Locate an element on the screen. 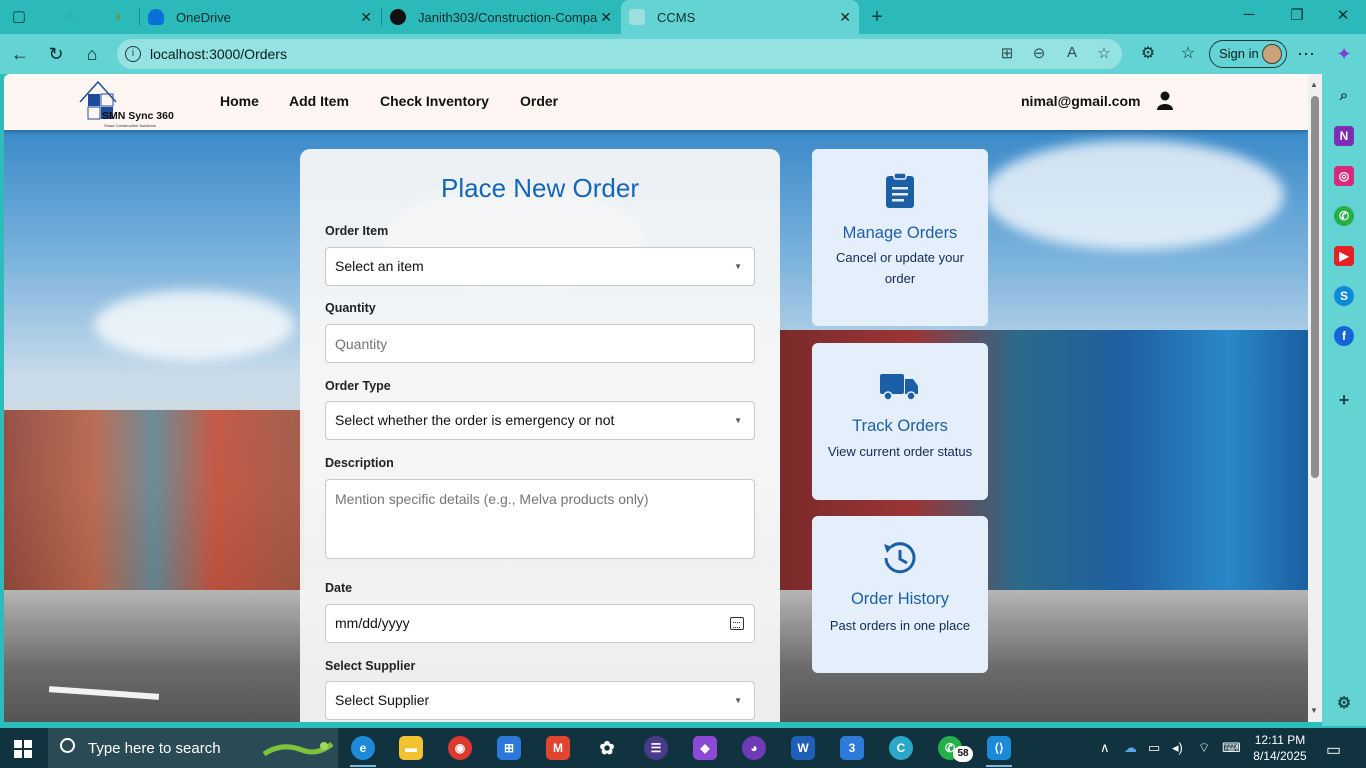  wifi-icon: ⌔ is located at coordinates (1204, 748).